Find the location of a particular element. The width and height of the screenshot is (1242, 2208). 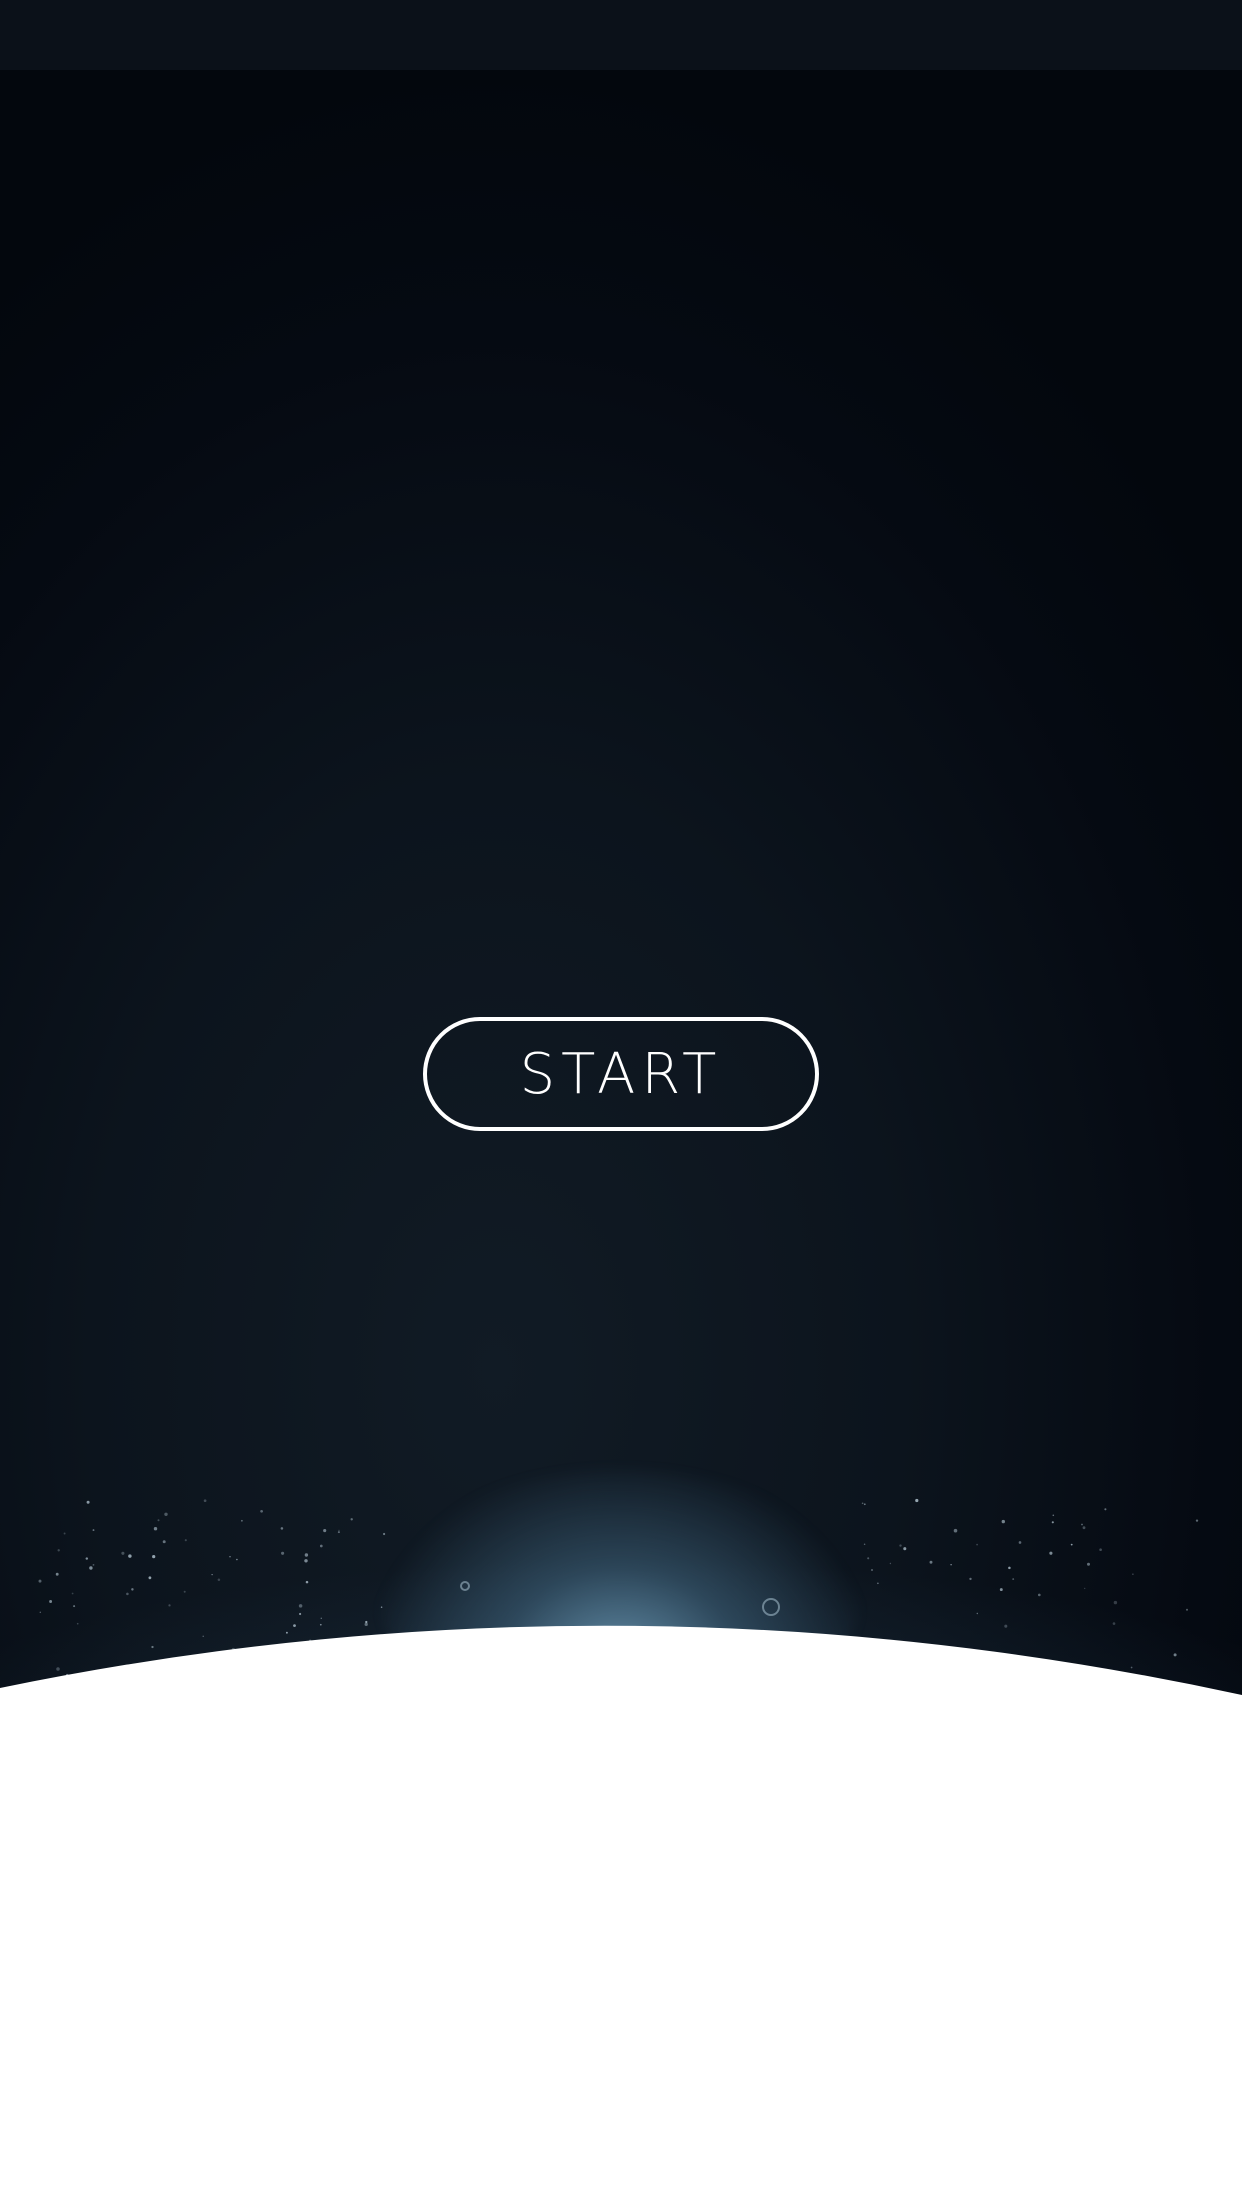

start-button: START is located at coordinates (621, 1074).